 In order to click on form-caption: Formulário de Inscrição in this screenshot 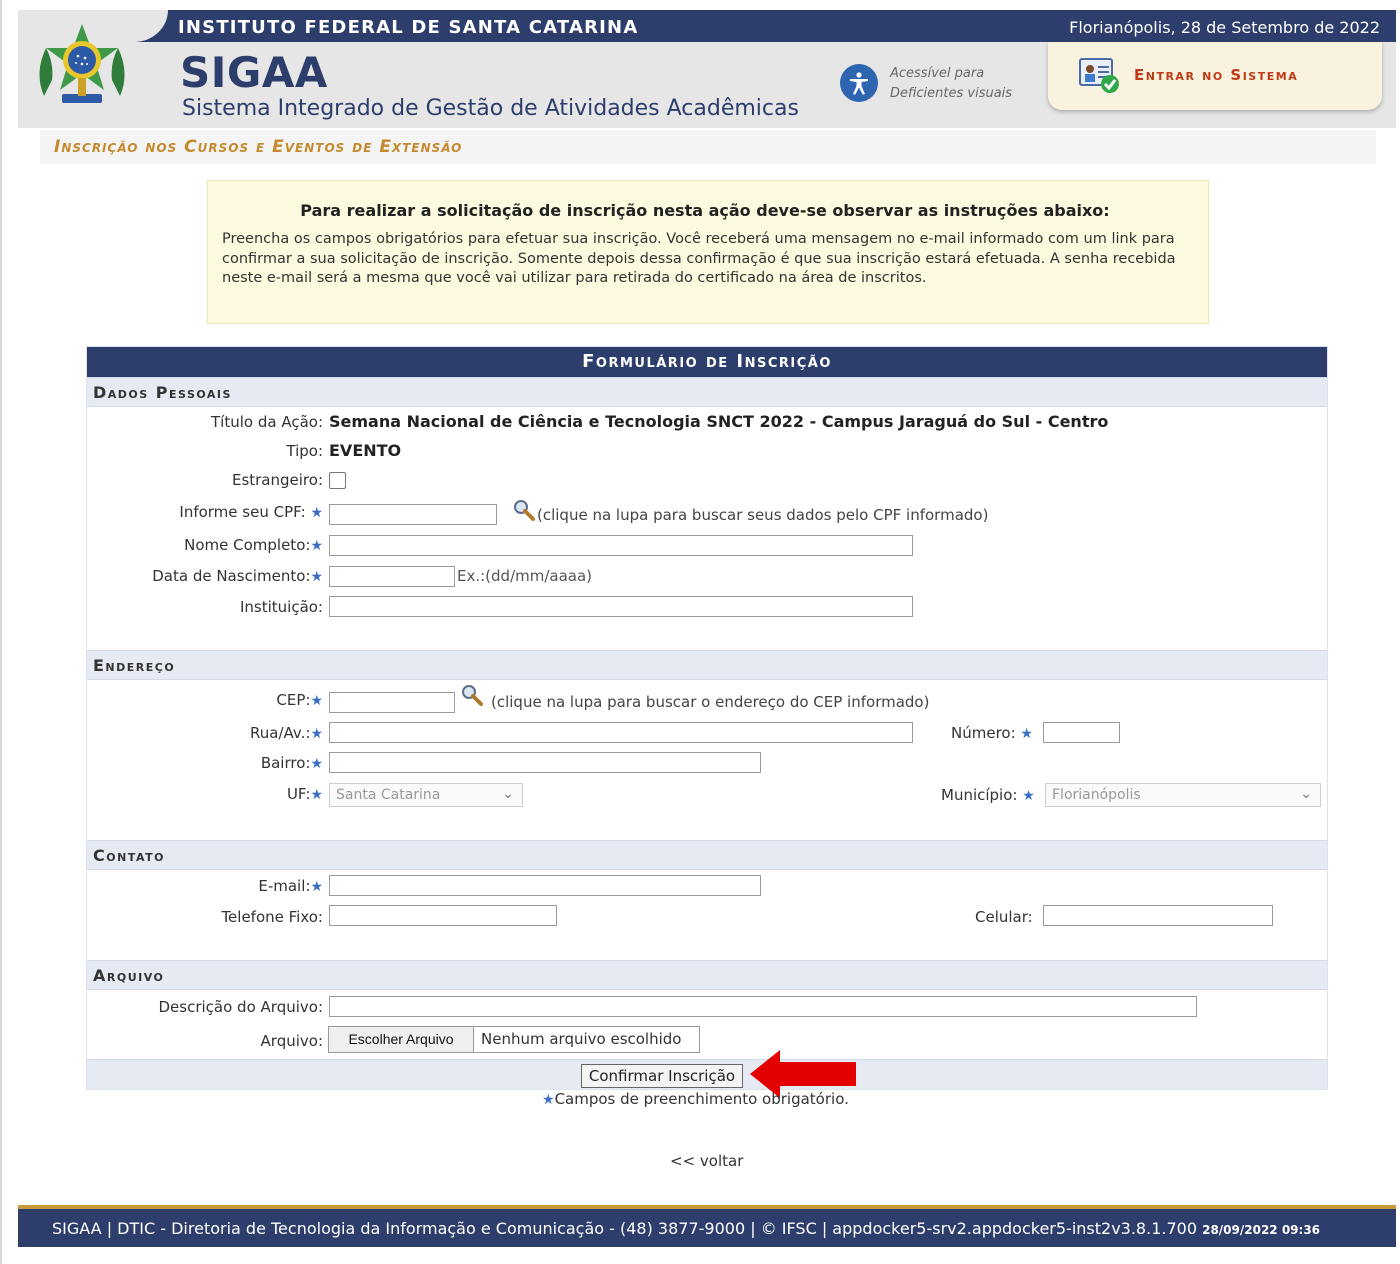, I will do `click(707, 362)`.